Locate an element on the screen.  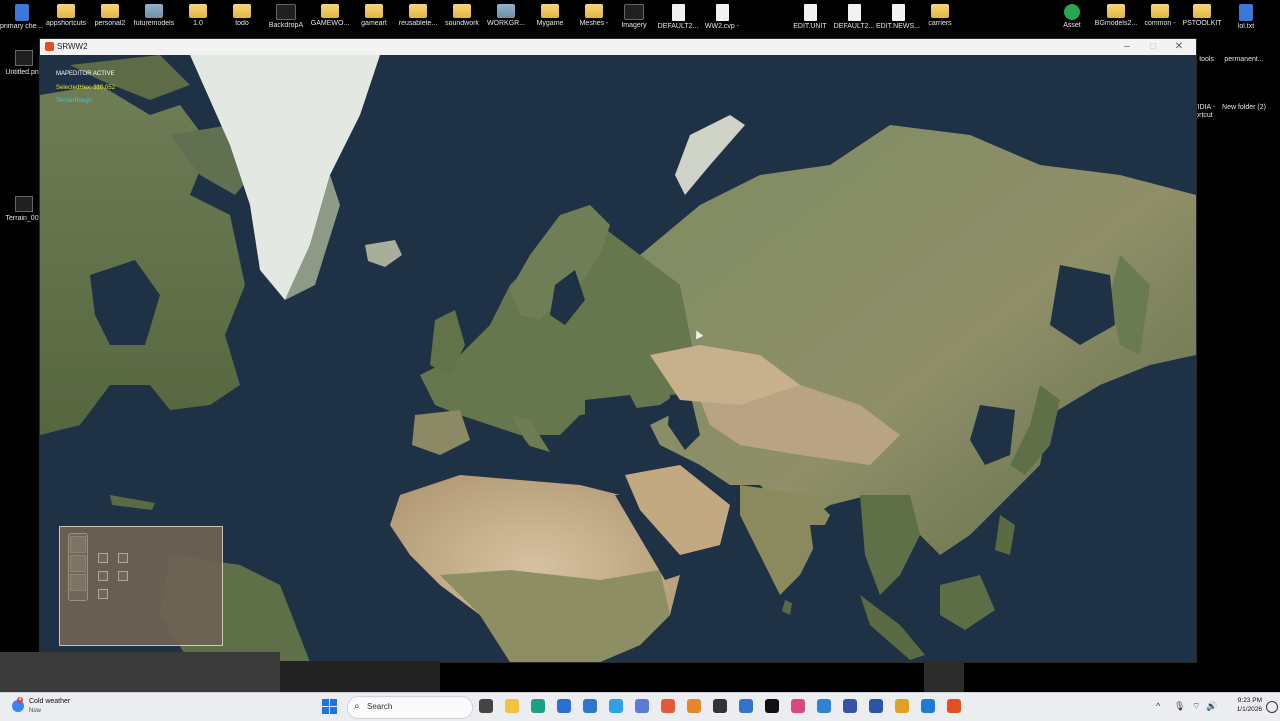
notepad-icon is located at coordinates (616, 706).